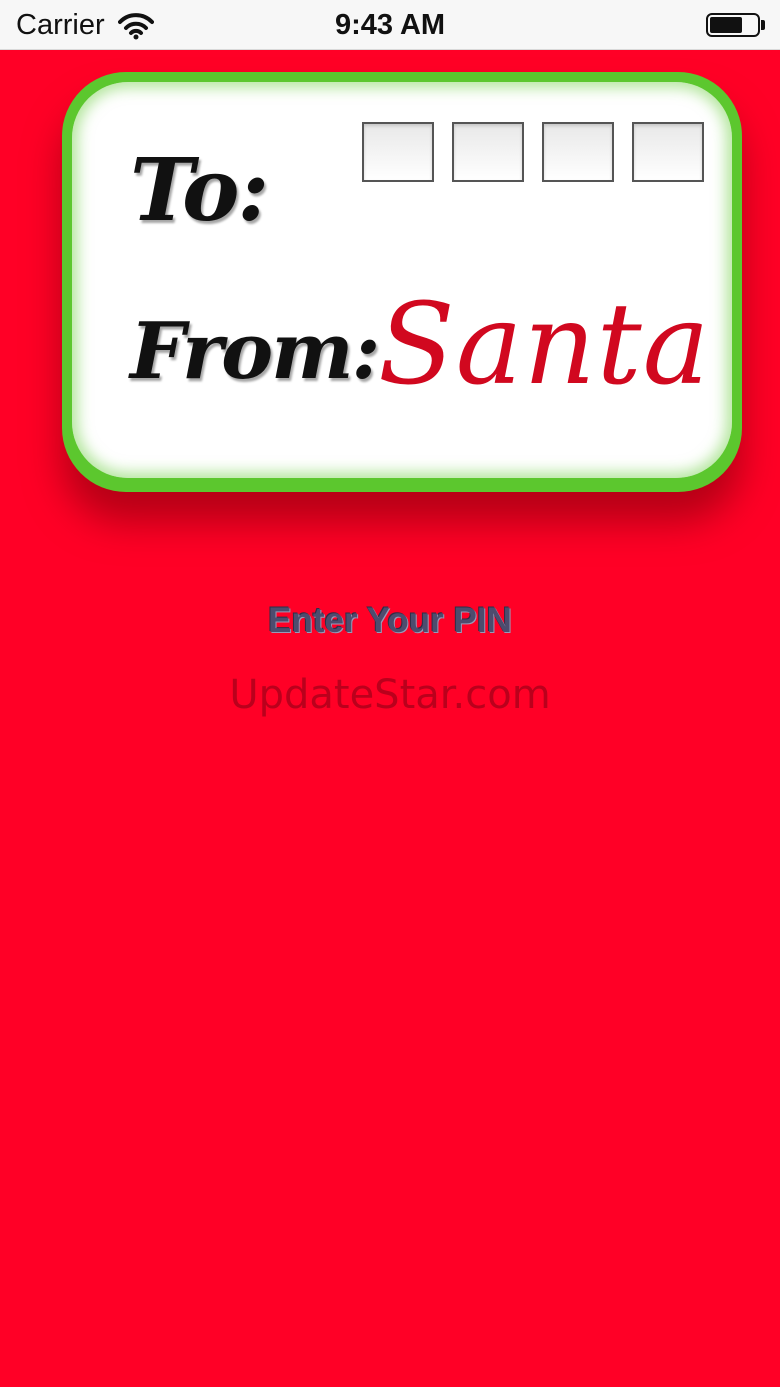  Describe the element at coordinates (726, 25) in the screenshot. I see `battery-level-fill` at that location.